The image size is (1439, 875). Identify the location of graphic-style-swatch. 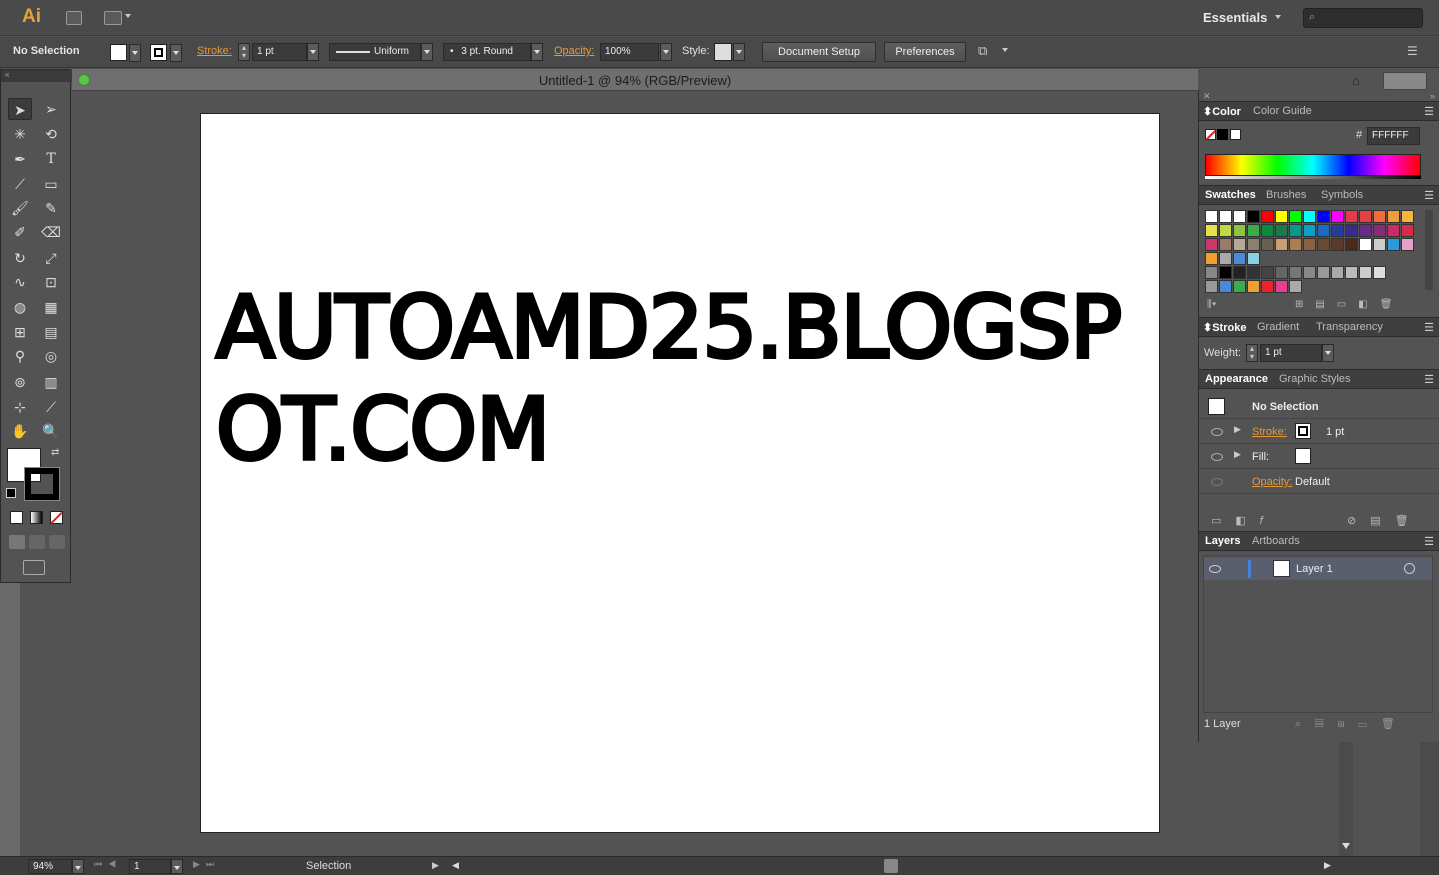
(723, 52).